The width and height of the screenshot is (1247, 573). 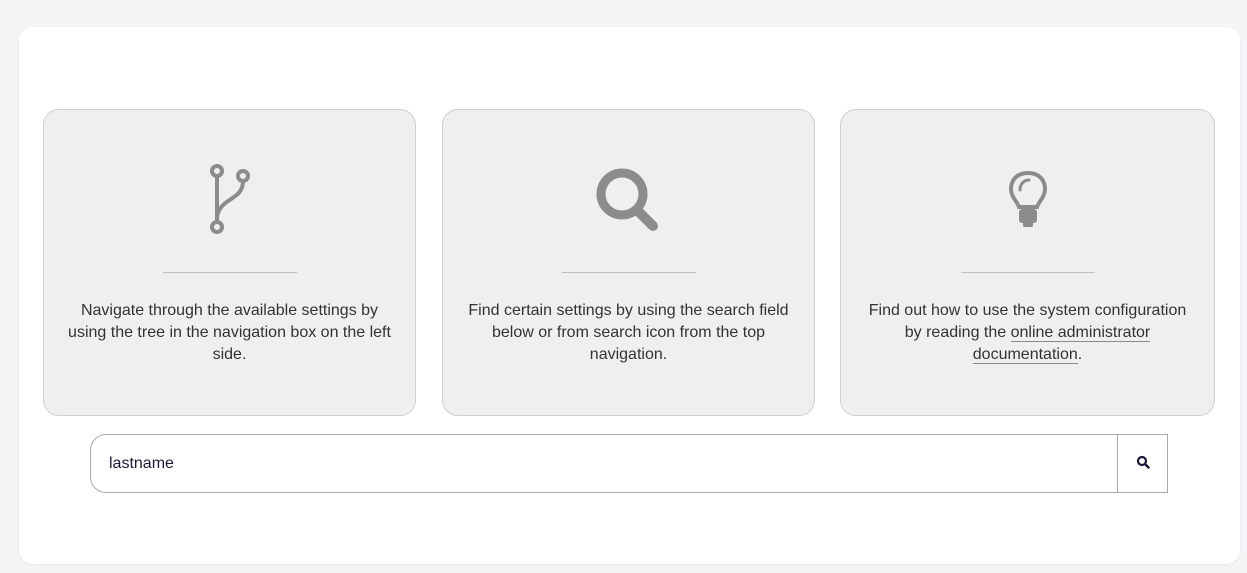 What do you see at coordinates (1028, 199) in the screenshot?
I see `lightbulb-icon` at bounding box center [1028, 199].